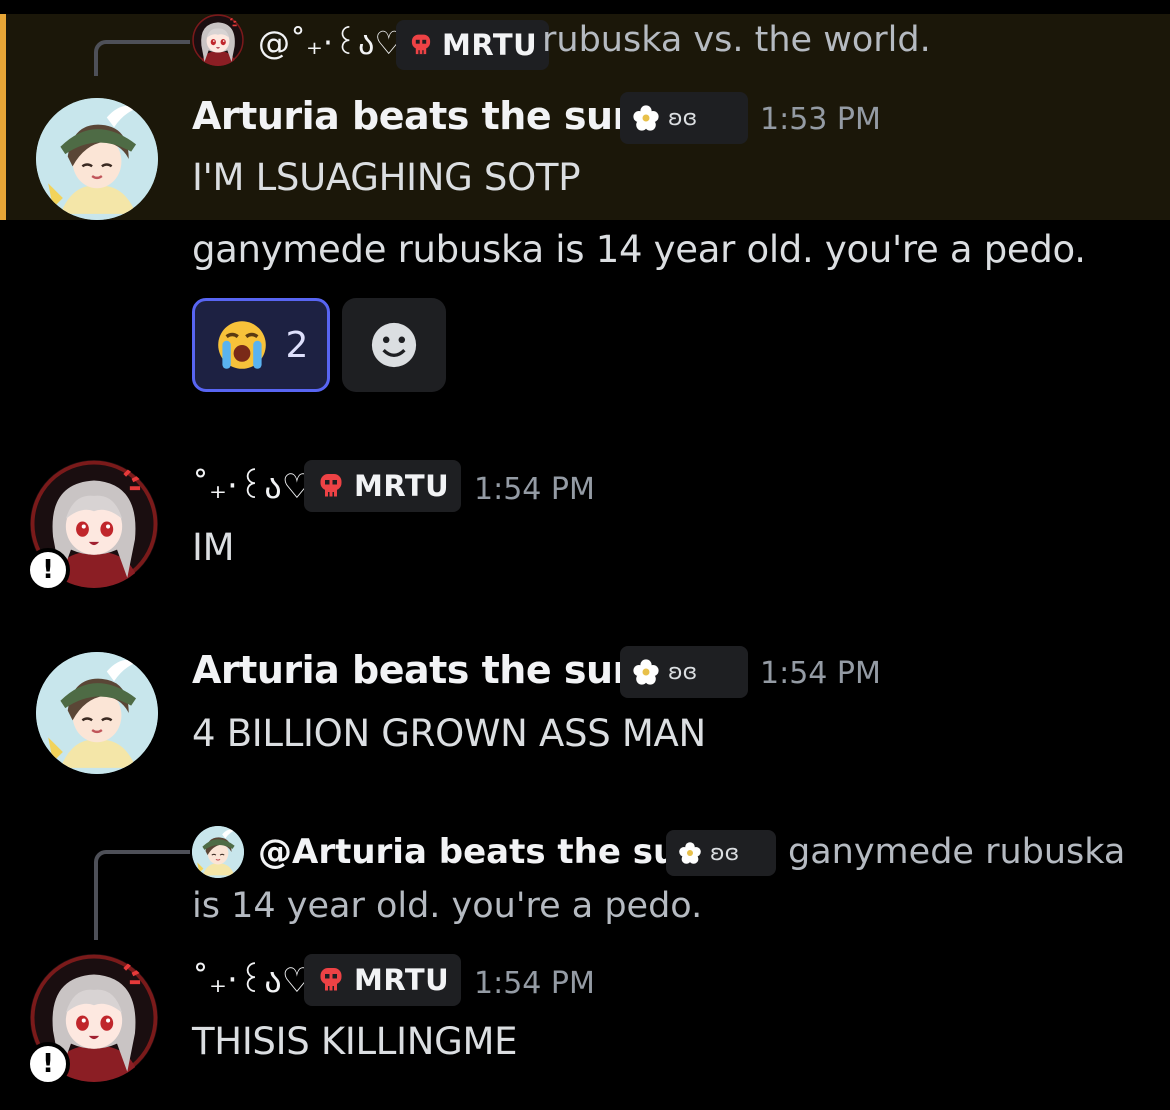  What do you see at coordinates (479, 852) in the screenshot?
I see `reply-author: @Arturia beats the sun` at bounding box center [479, 852].